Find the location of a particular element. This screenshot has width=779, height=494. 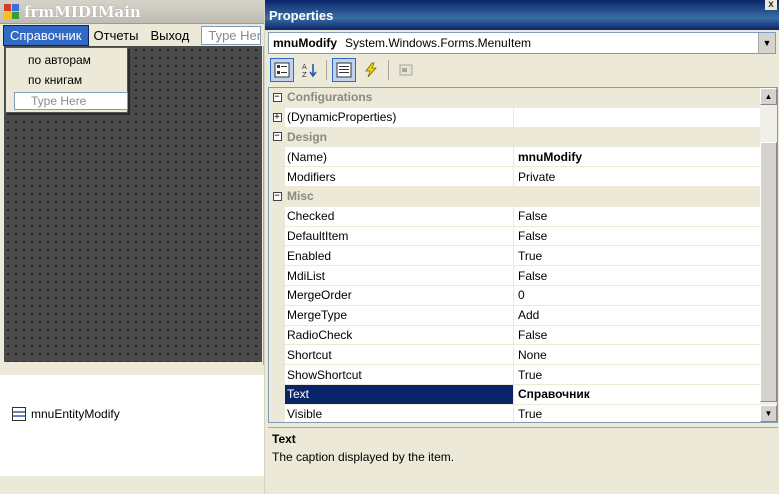

property-value: Private is located at coordinates (637, 176).